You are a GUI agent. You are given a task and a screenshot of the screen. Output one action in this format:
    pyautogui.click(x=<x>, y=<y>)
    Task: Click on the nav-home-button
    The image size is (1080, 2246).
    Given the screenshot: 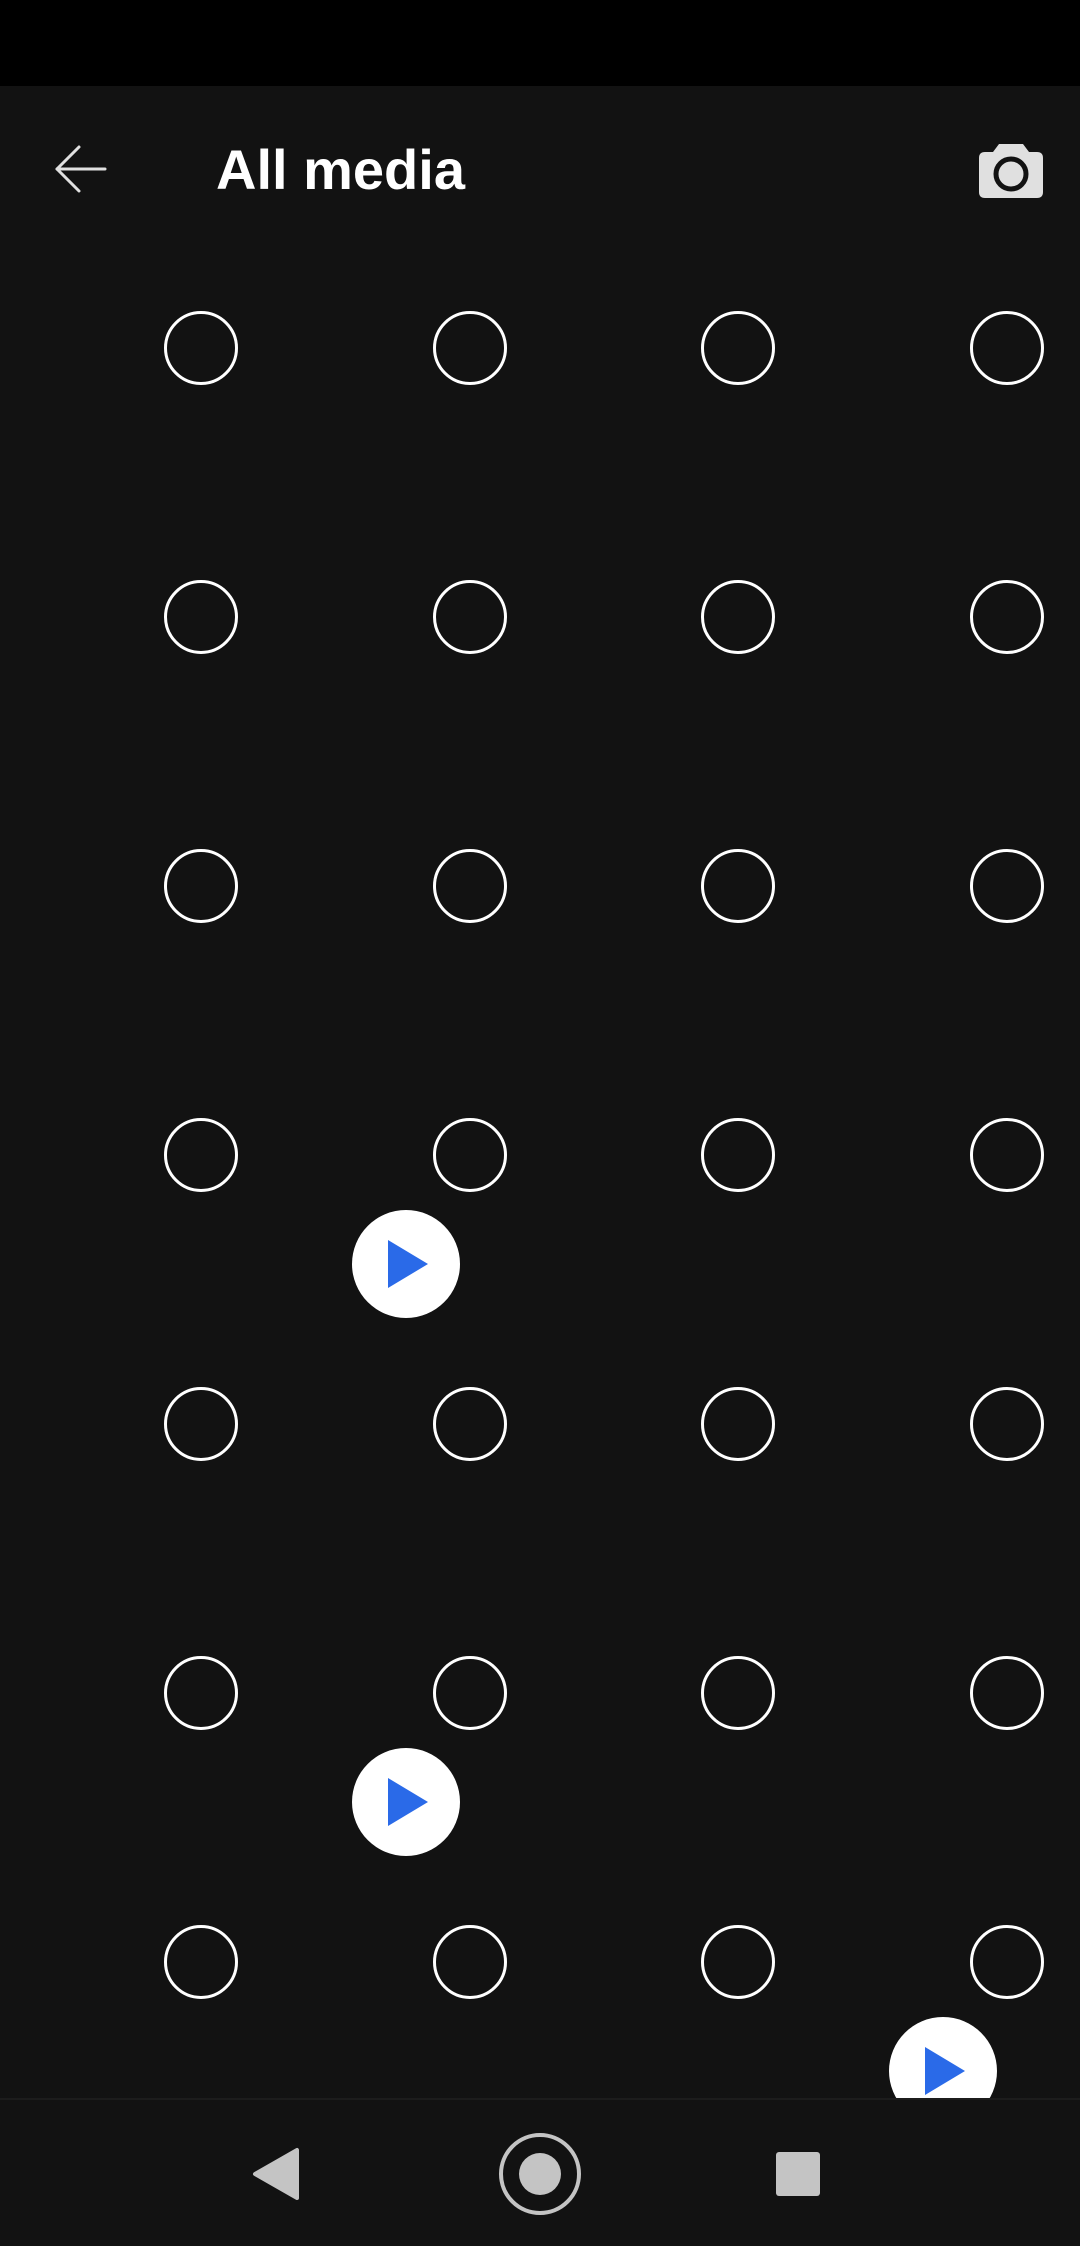 What is the action you would take?
    pyautogui.click(x=540, y=2174)
    